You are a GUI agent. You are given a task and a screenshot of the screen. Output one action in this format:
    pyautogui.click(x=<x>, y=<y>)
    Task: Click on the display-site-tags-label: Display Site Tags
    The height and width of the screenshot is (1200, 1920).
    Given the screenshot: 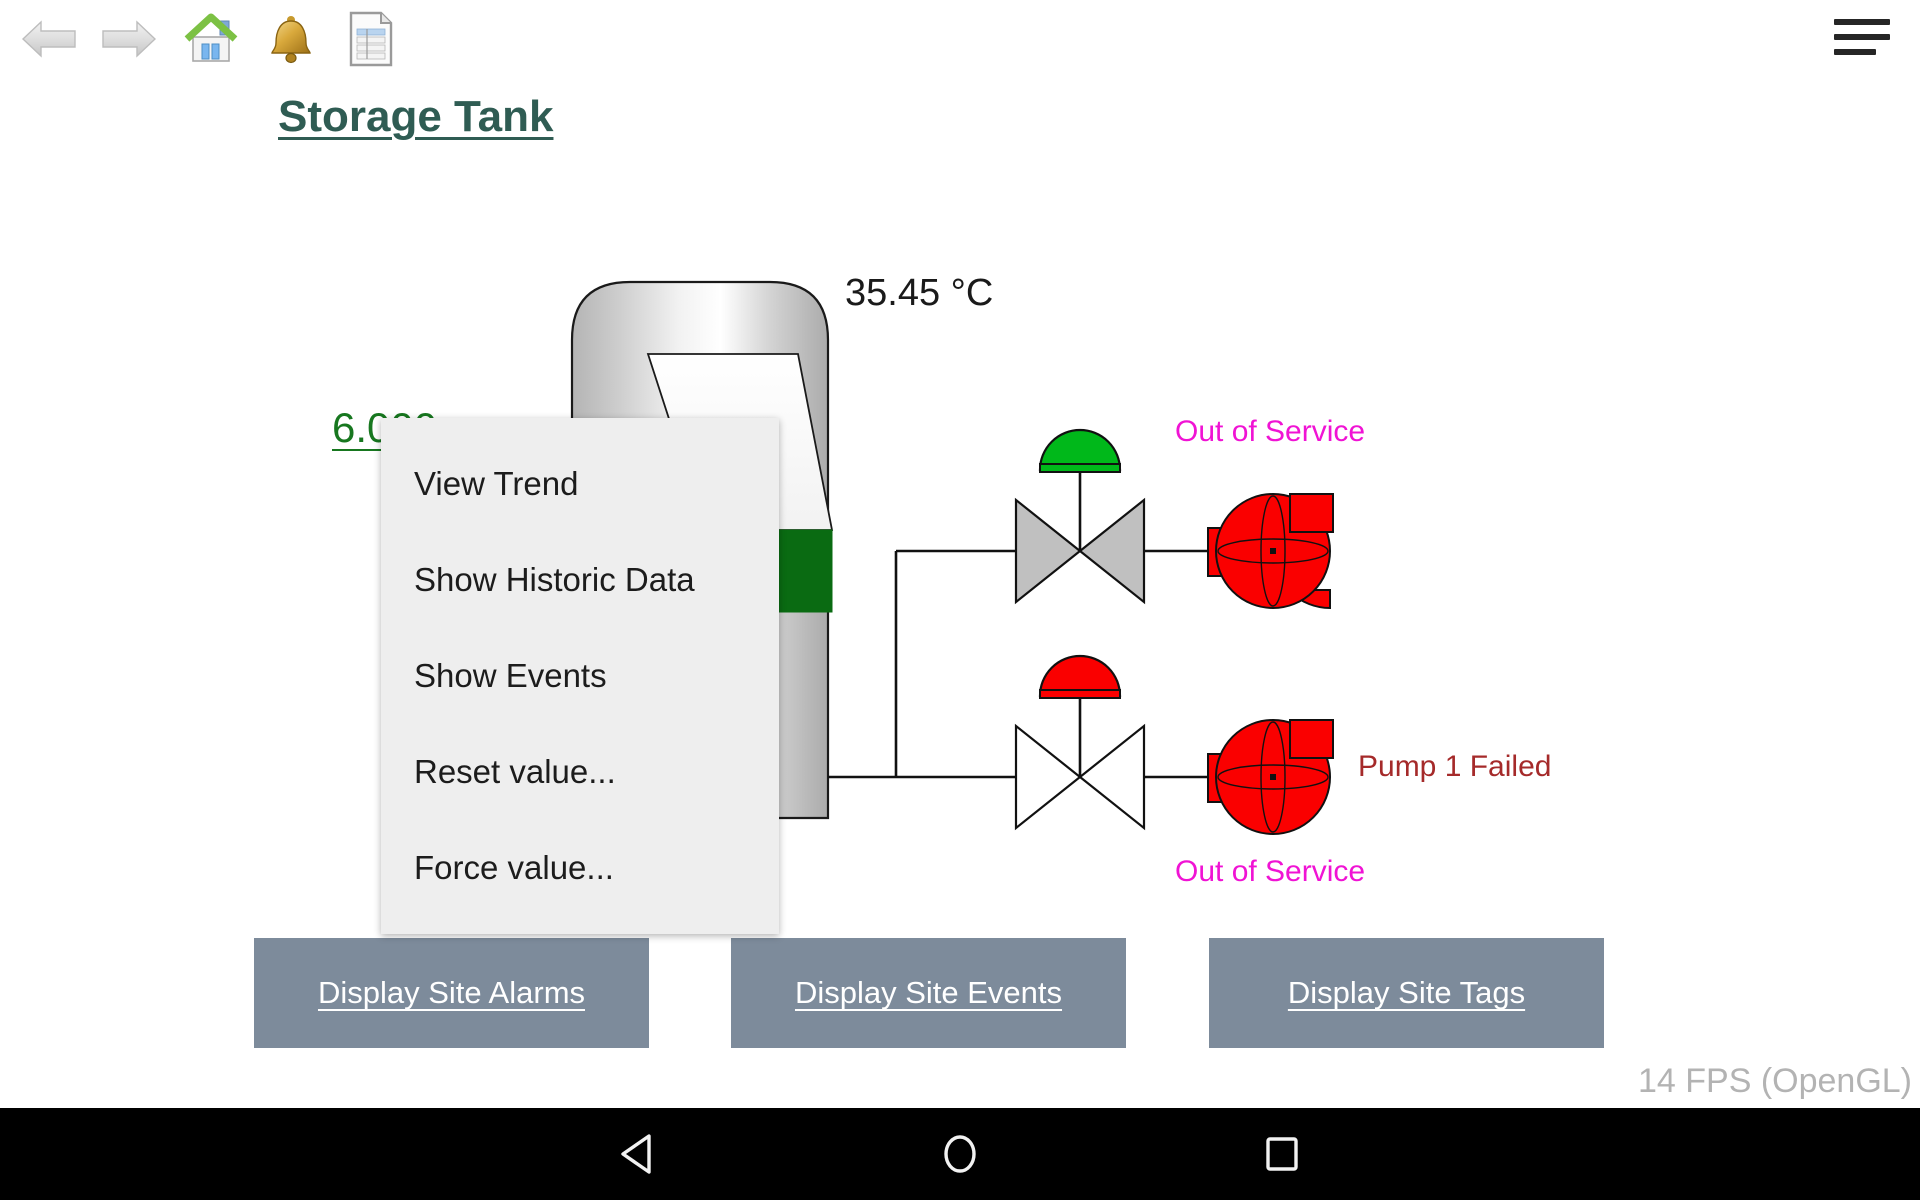 What is the action you would take?
    pyautogui.click(x=1406, y=992)
    